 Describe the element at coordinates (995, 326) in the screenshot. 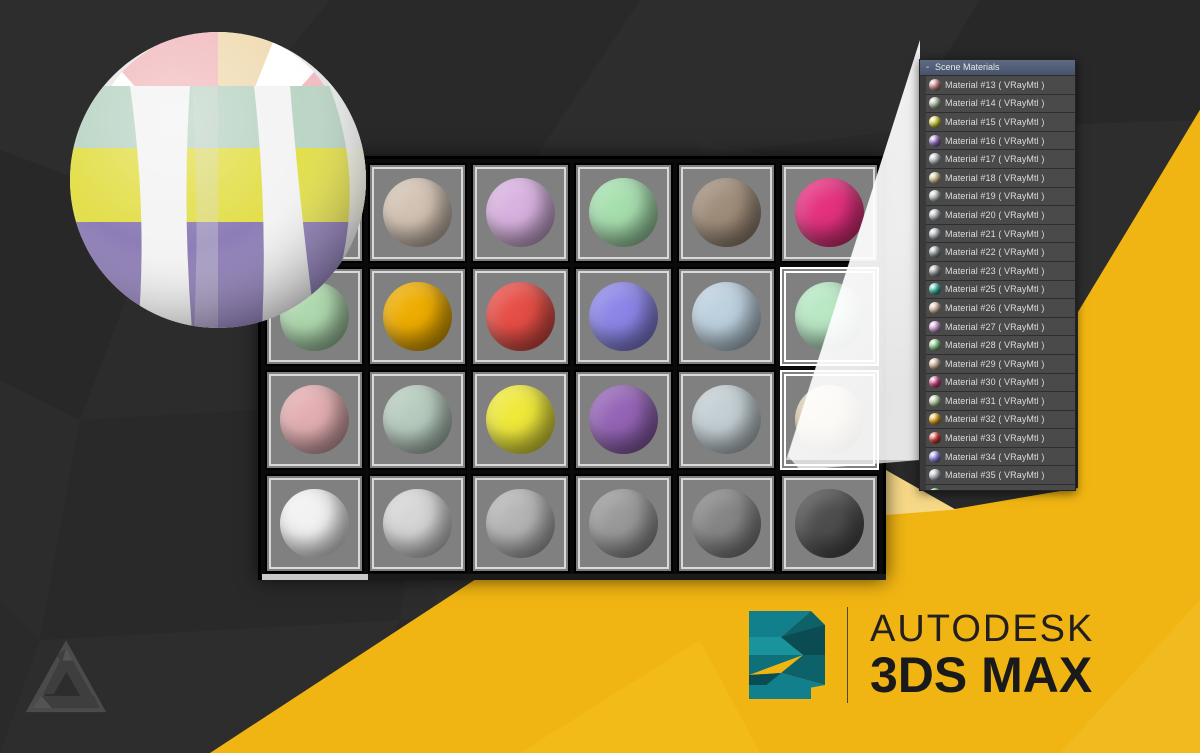

I see `scene-material-label: Material #27 ( VRayMtl )` at that location.